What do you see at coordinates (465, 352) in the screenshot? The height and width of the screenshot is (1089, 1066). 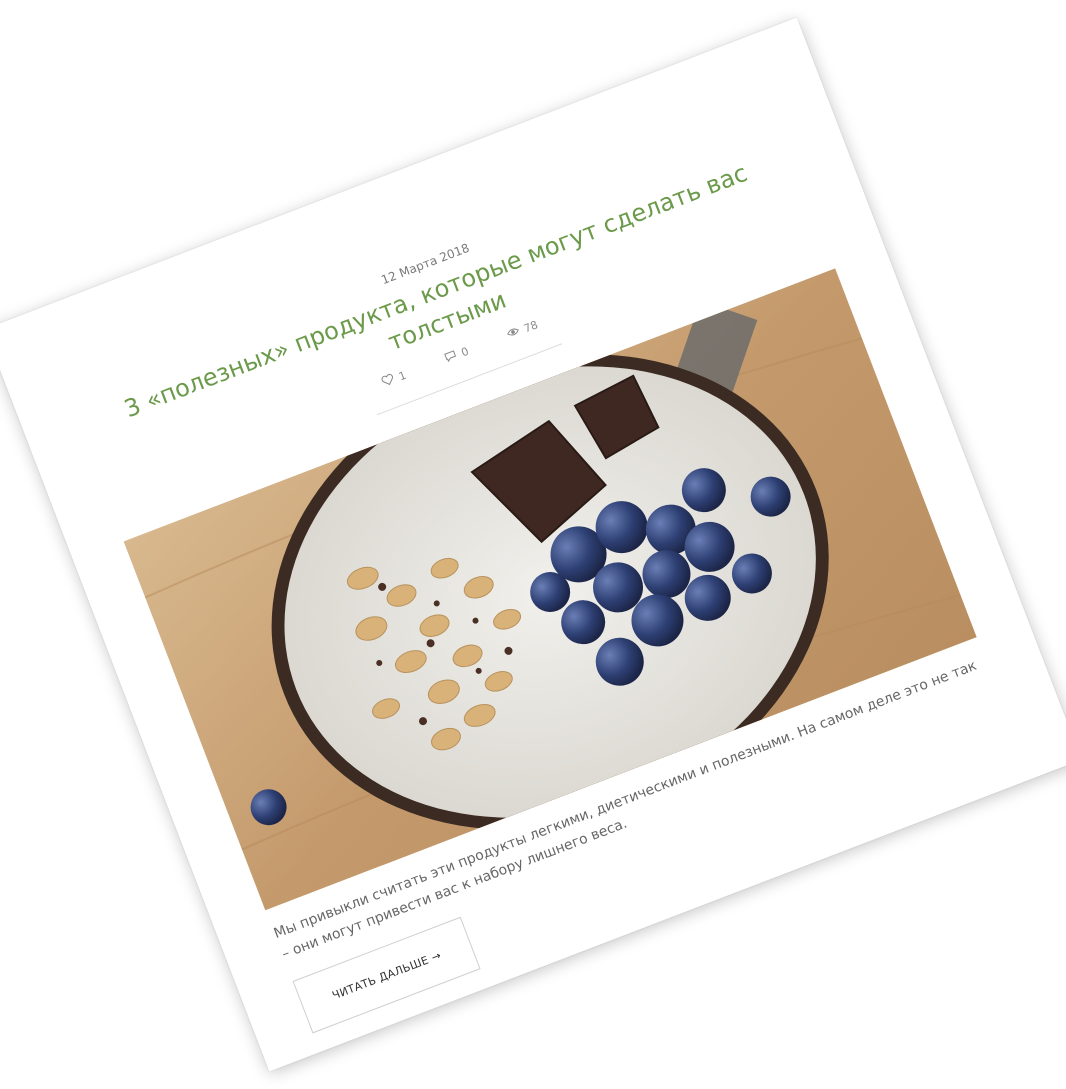 I see `comments-count: 0` at bounding box center [465, 352].